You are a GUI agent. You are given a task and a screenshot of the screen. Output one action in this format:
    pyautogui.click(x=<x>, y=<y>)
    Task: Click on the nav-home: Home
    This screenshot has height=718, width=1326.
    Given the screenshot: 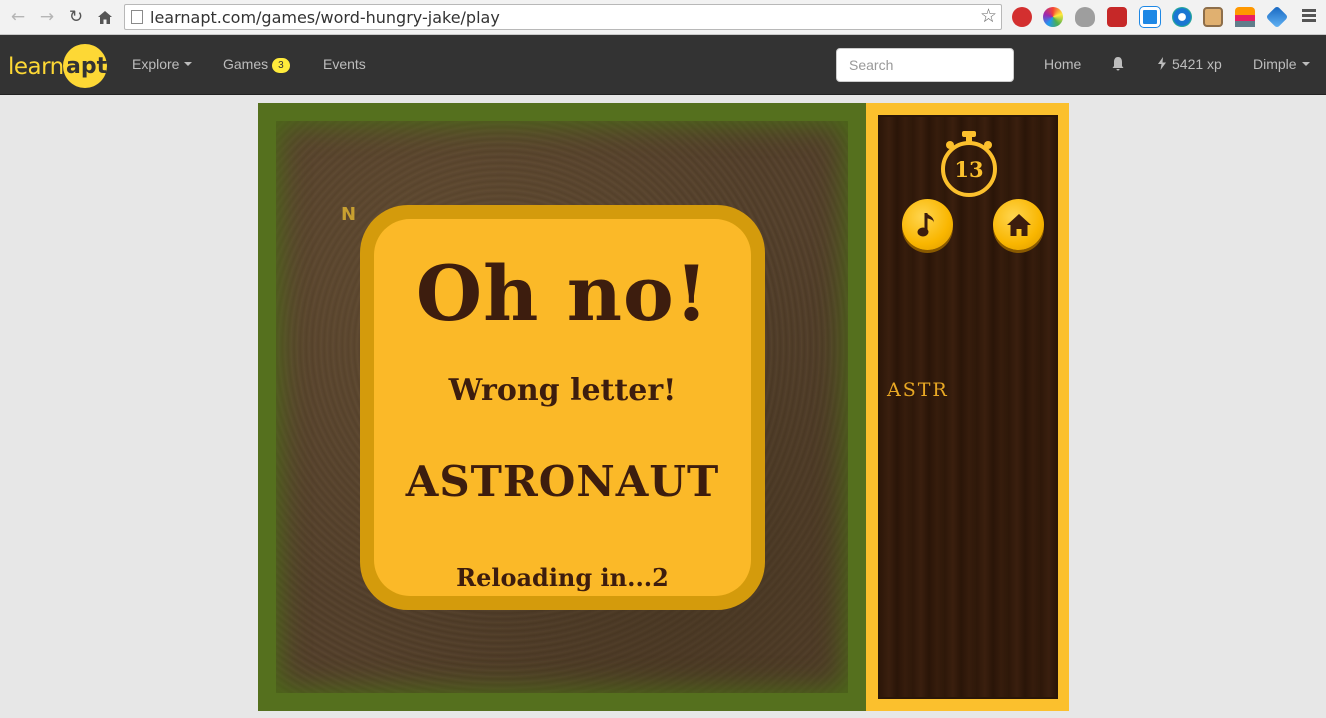 What is the action you would take?
    pyautogui.click(x=1062, y=64)
    